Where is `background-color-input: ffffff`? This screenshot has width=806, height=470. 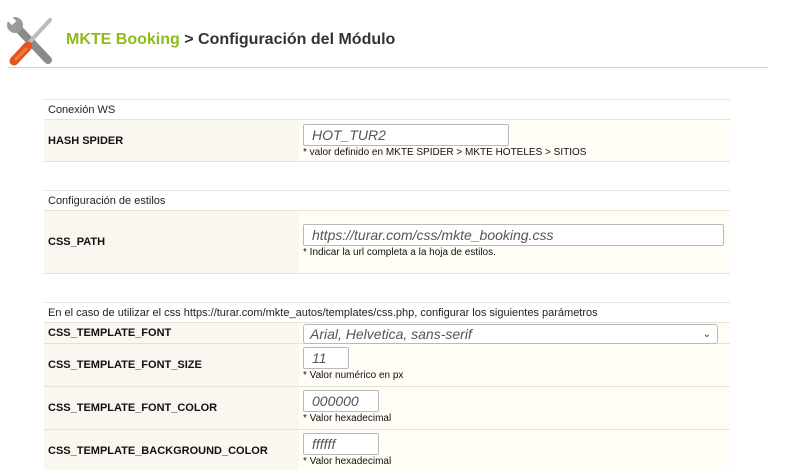 background-color-input: ffffff is located at coordinates (341, 444).